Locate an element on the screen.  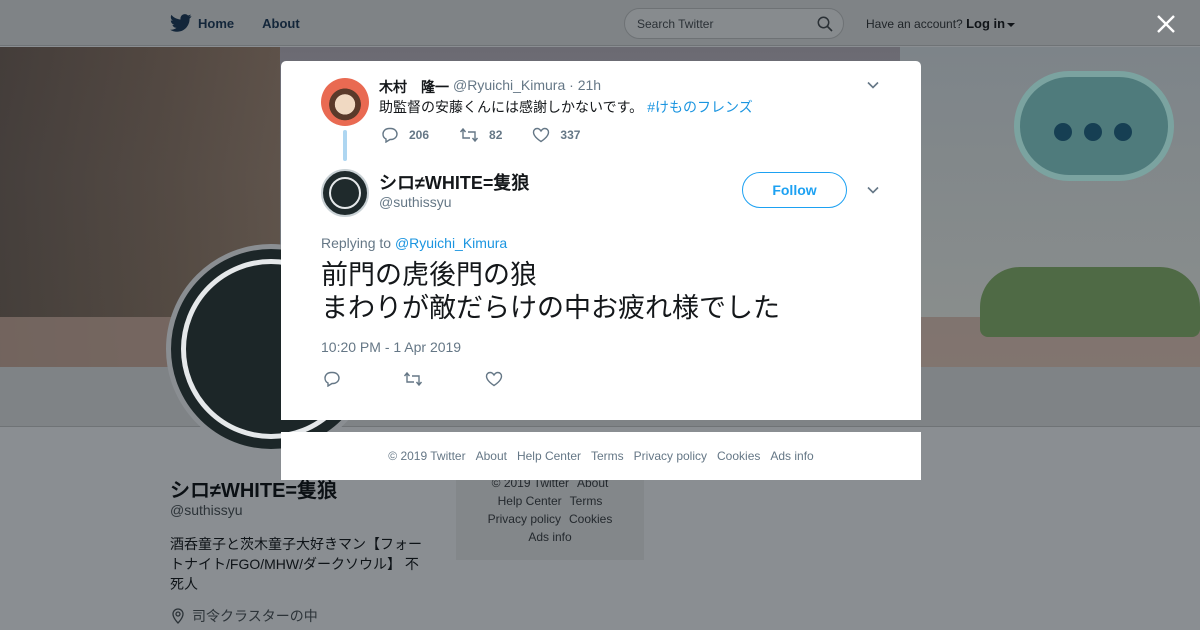
parent-tweet-actions: 206 82 337 is located at coordinates (495, 135).